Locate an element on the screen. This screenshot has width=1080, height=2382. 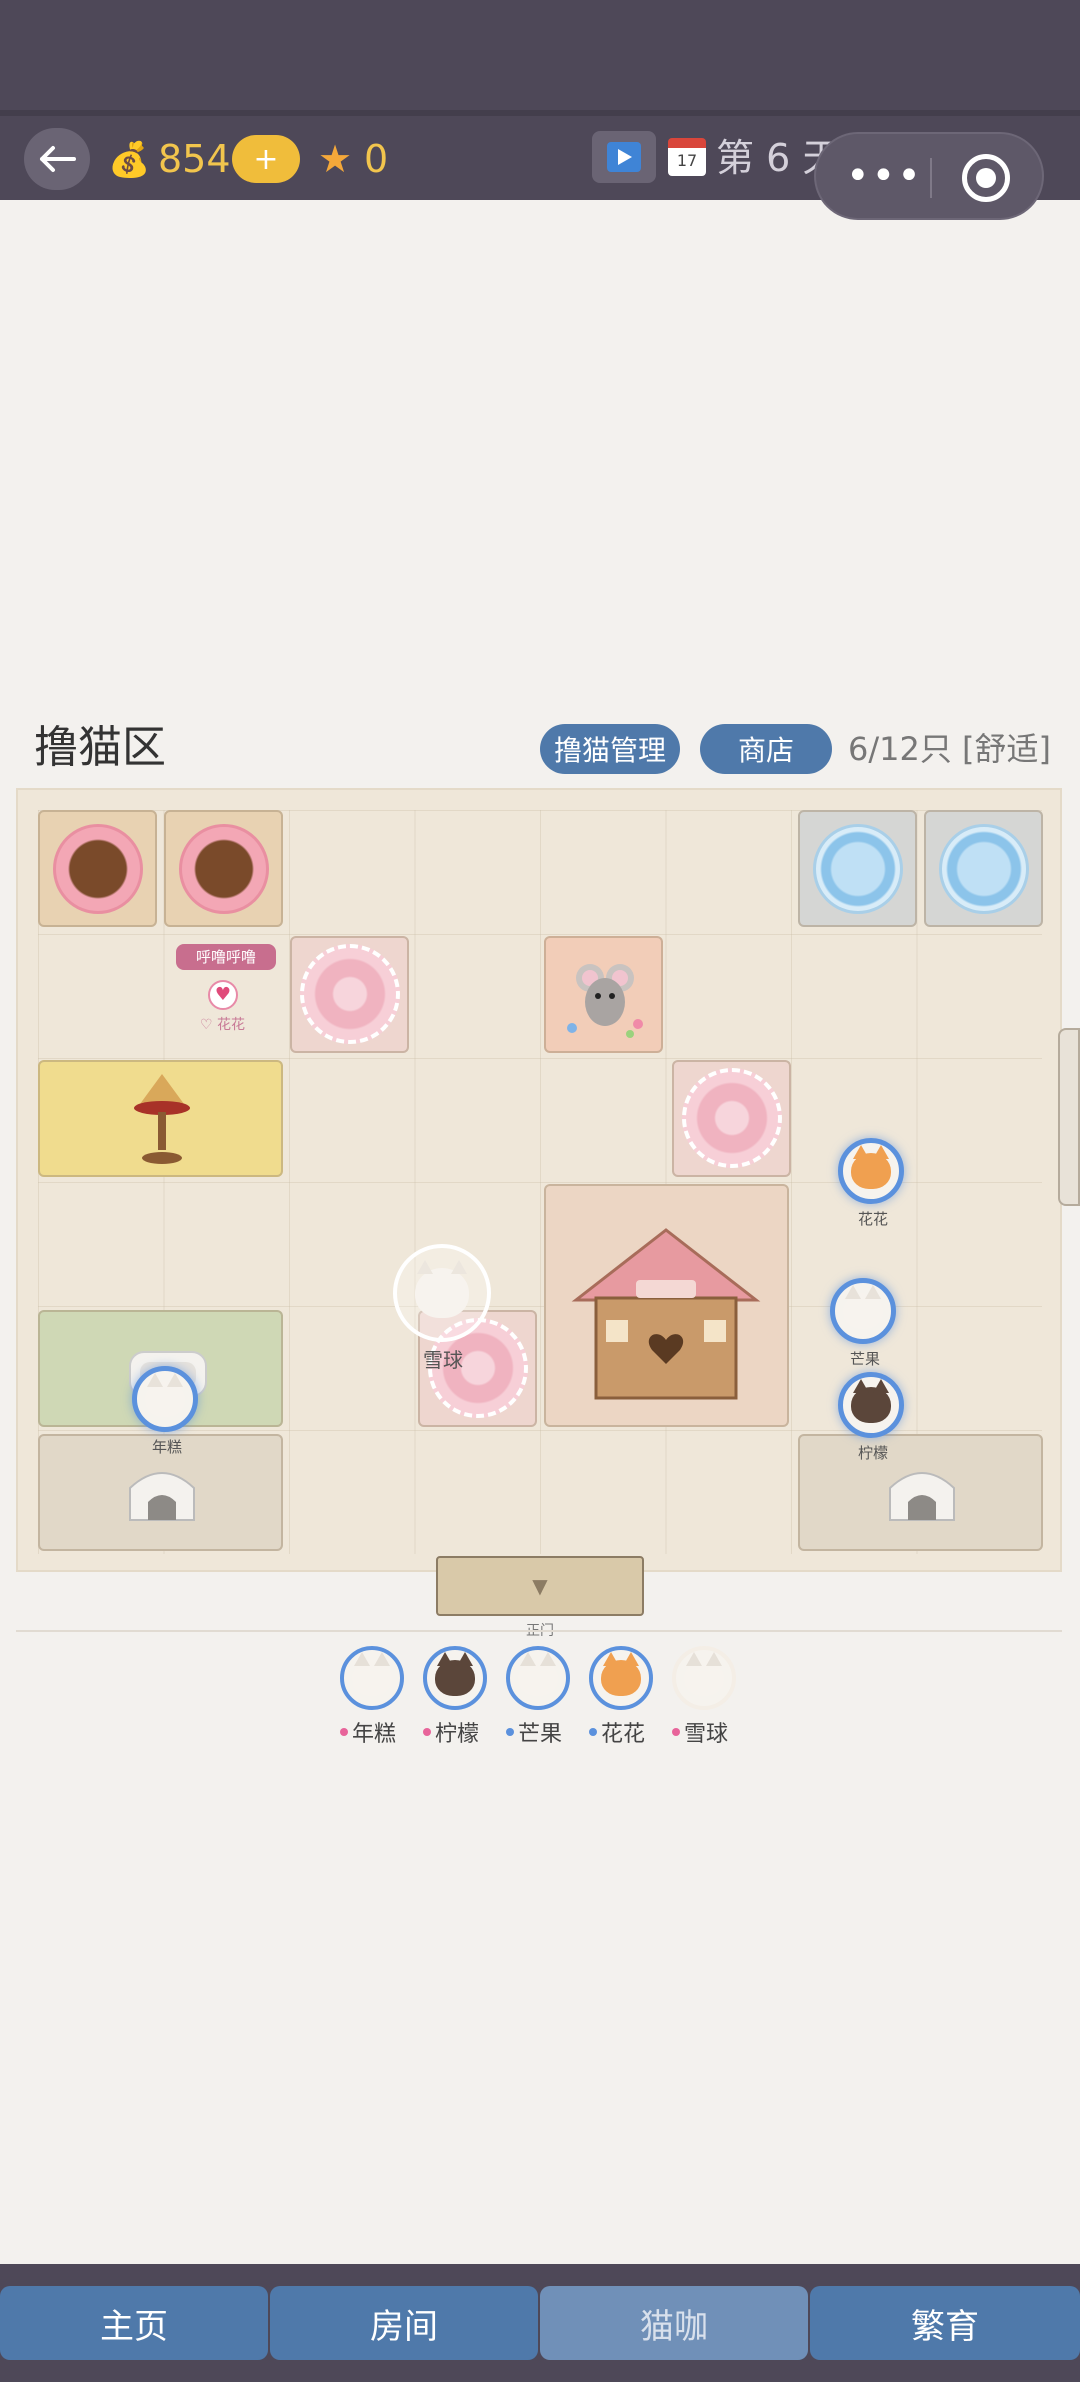
nav-home: 主页 is located at coordinates (134, 2323).